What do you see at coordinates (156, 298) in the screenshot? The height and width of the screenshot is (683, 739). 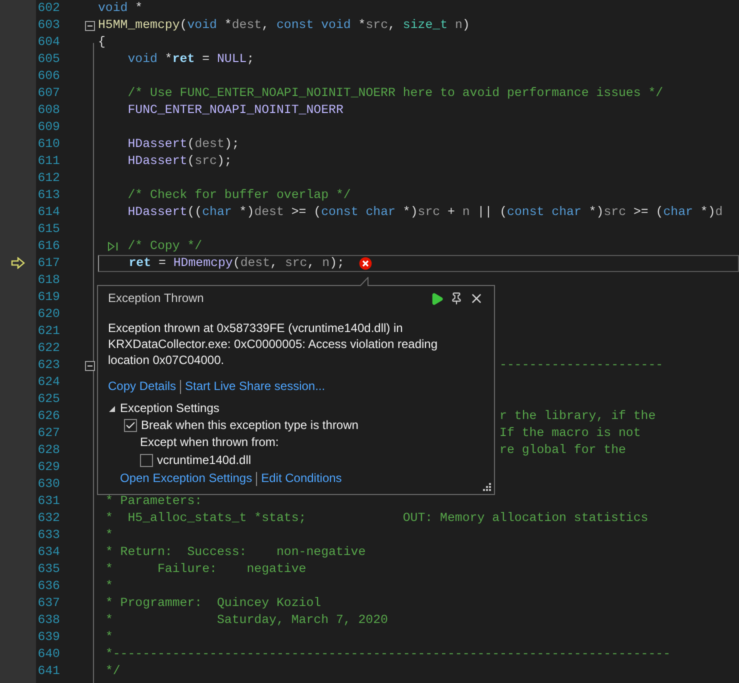 I see `popup-title: Exception Thrown` at bounding box center [156, 298].